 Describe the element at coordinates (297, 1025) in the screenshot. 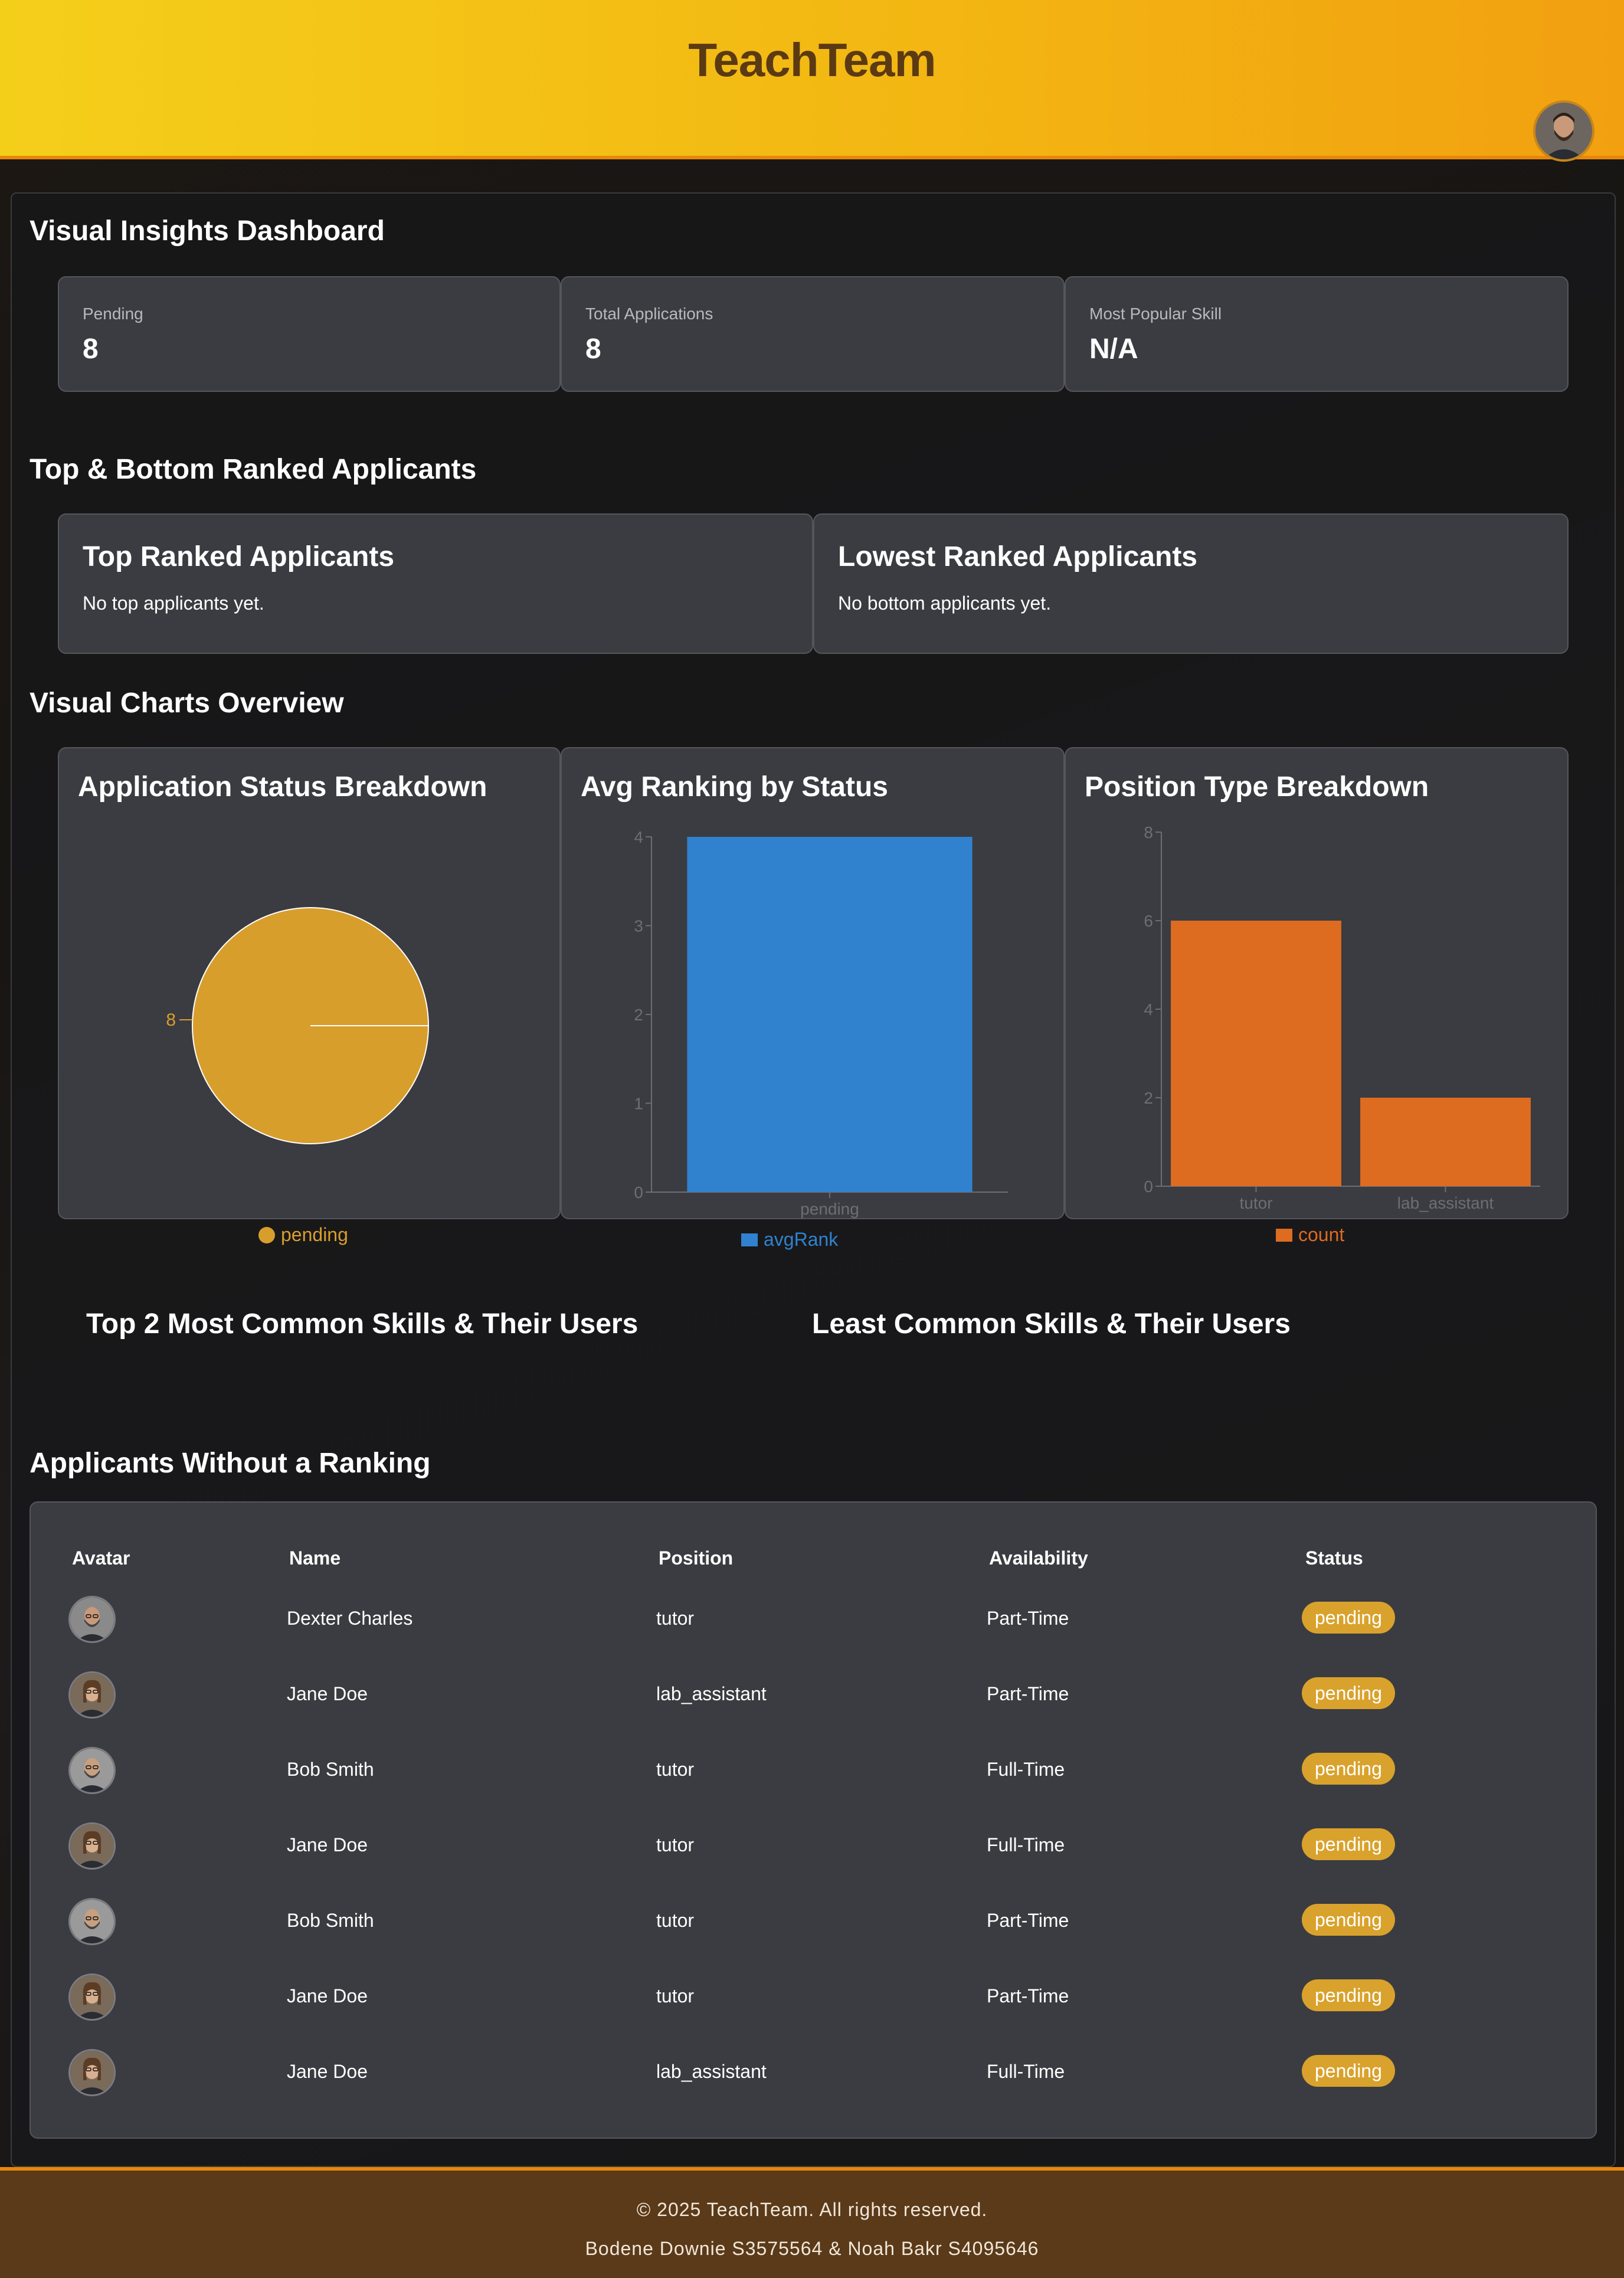

I see `status-pie-chart: 8` at that location.